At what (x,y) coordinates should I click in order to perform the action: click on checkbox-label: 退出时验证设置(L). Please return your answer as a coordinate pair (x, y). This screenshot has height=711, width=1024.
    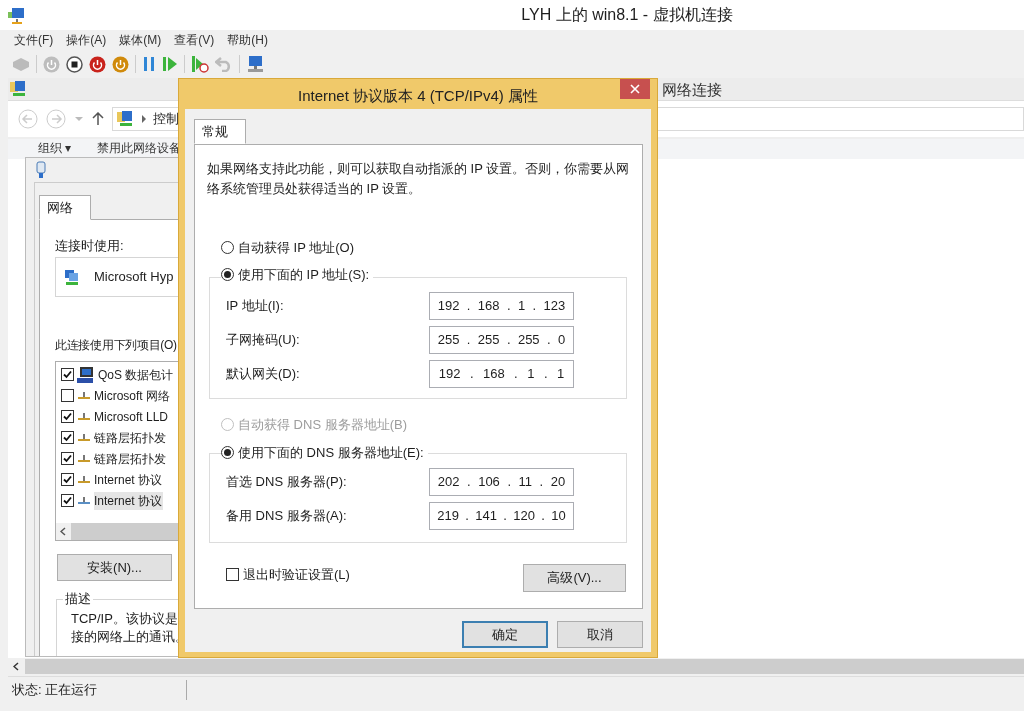
    Looking at the image, I should click on (296, 575).